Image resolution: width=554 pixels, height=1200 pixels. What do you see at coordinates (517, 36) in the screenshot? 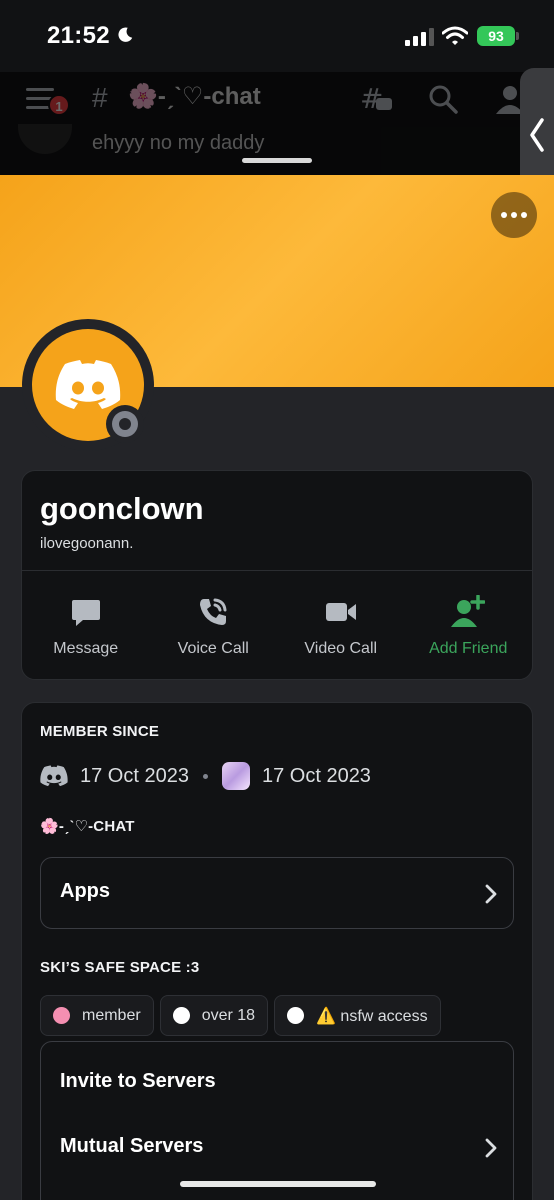
I see `battery-tip` at bounding box center [517, 36].